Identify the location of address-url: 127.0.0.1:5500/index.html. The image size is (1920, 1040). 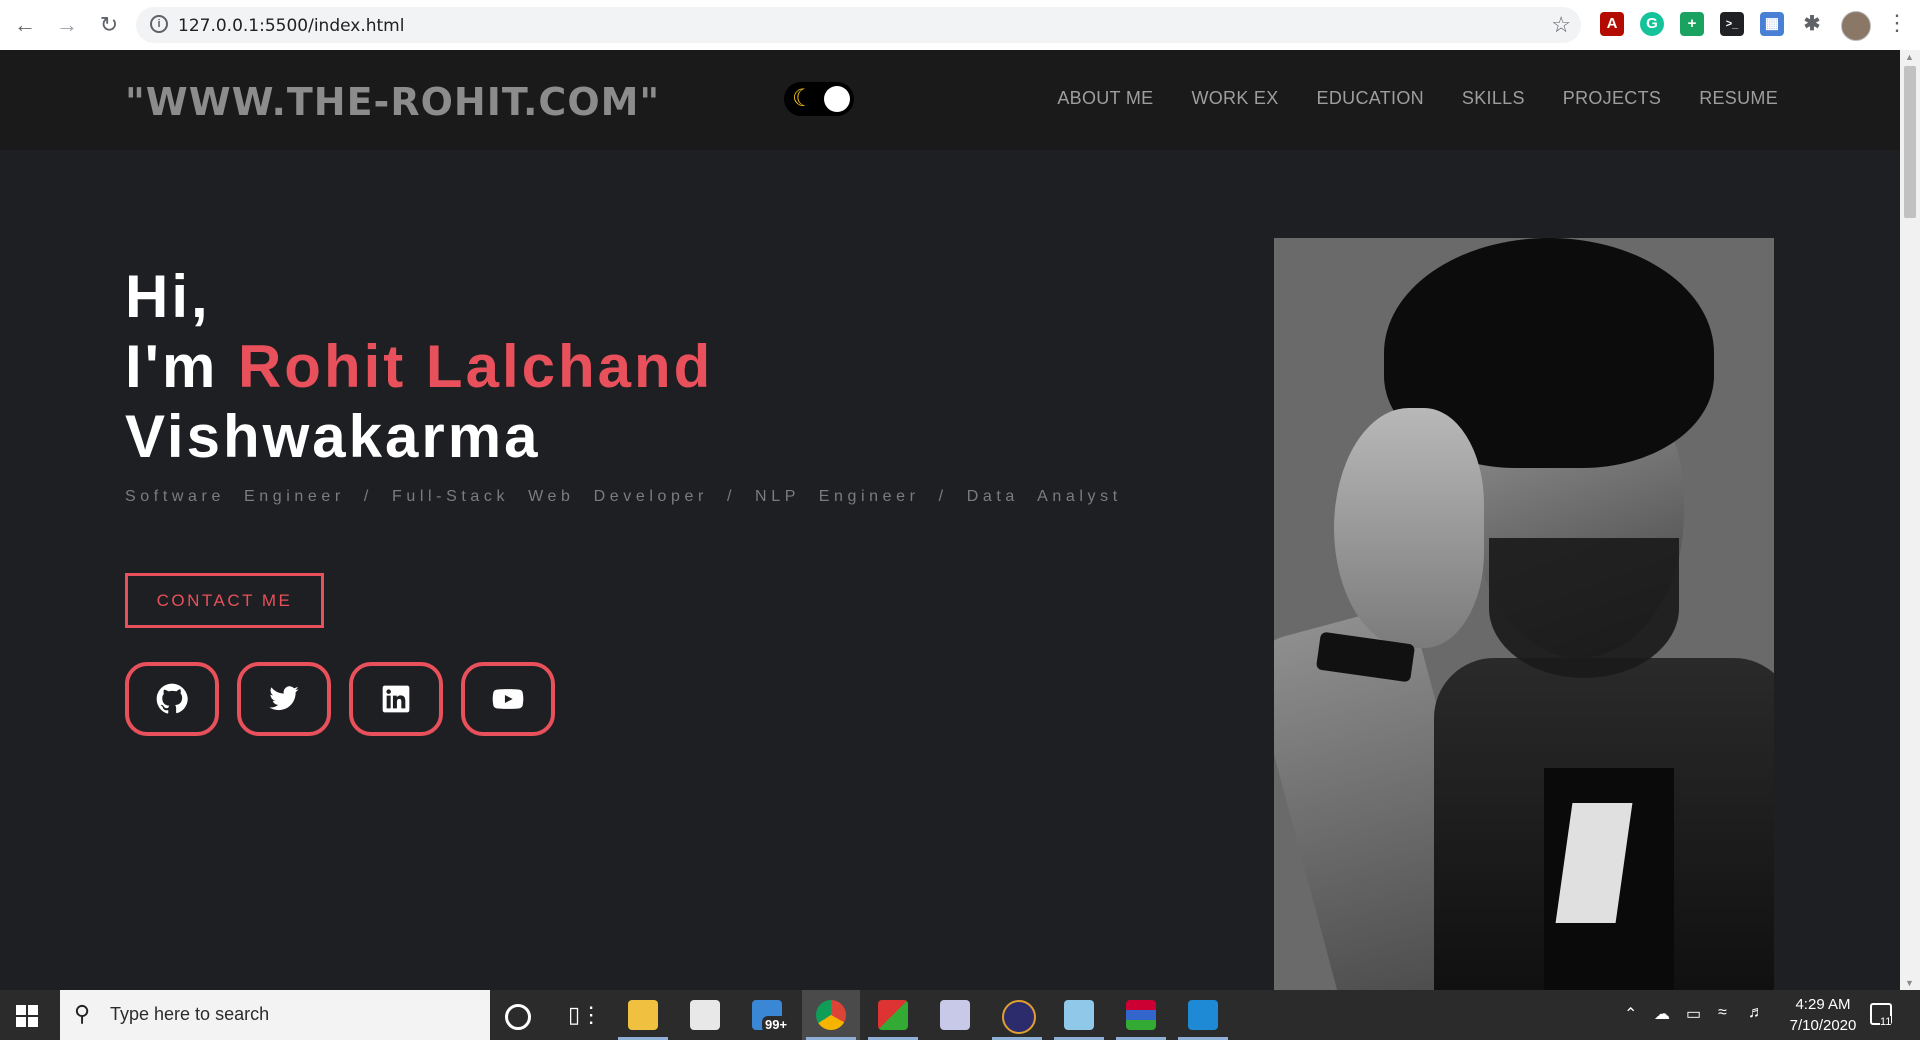
(291, 26).